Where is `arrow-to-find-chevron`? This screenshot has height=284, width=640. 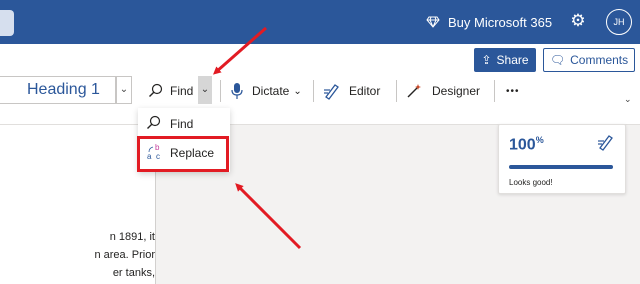
arrow-to-find-chevron is located at coordinates (239, 50).